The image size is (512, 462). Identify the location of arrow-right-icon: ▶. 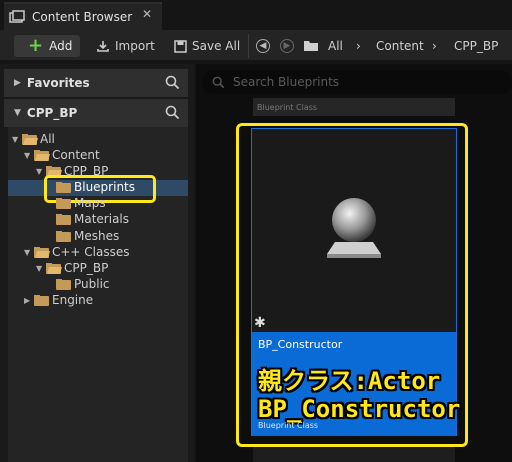
(287, 46).